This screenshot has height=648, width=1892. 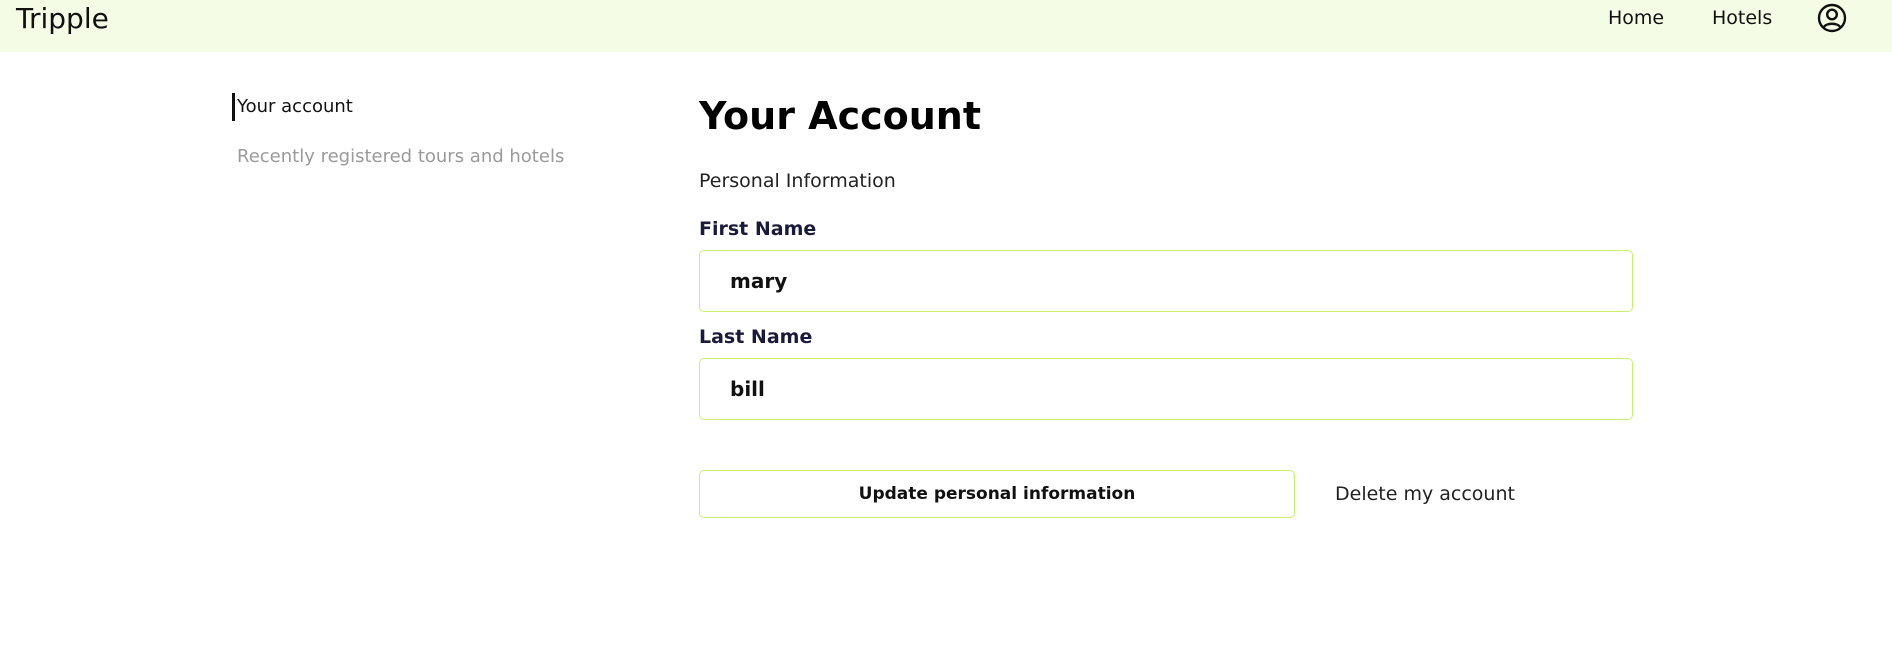 What do you see at coordinates (758, 229) in the screenshot?
I see `first-name-label: First Name` at bounding box center [758, 229].